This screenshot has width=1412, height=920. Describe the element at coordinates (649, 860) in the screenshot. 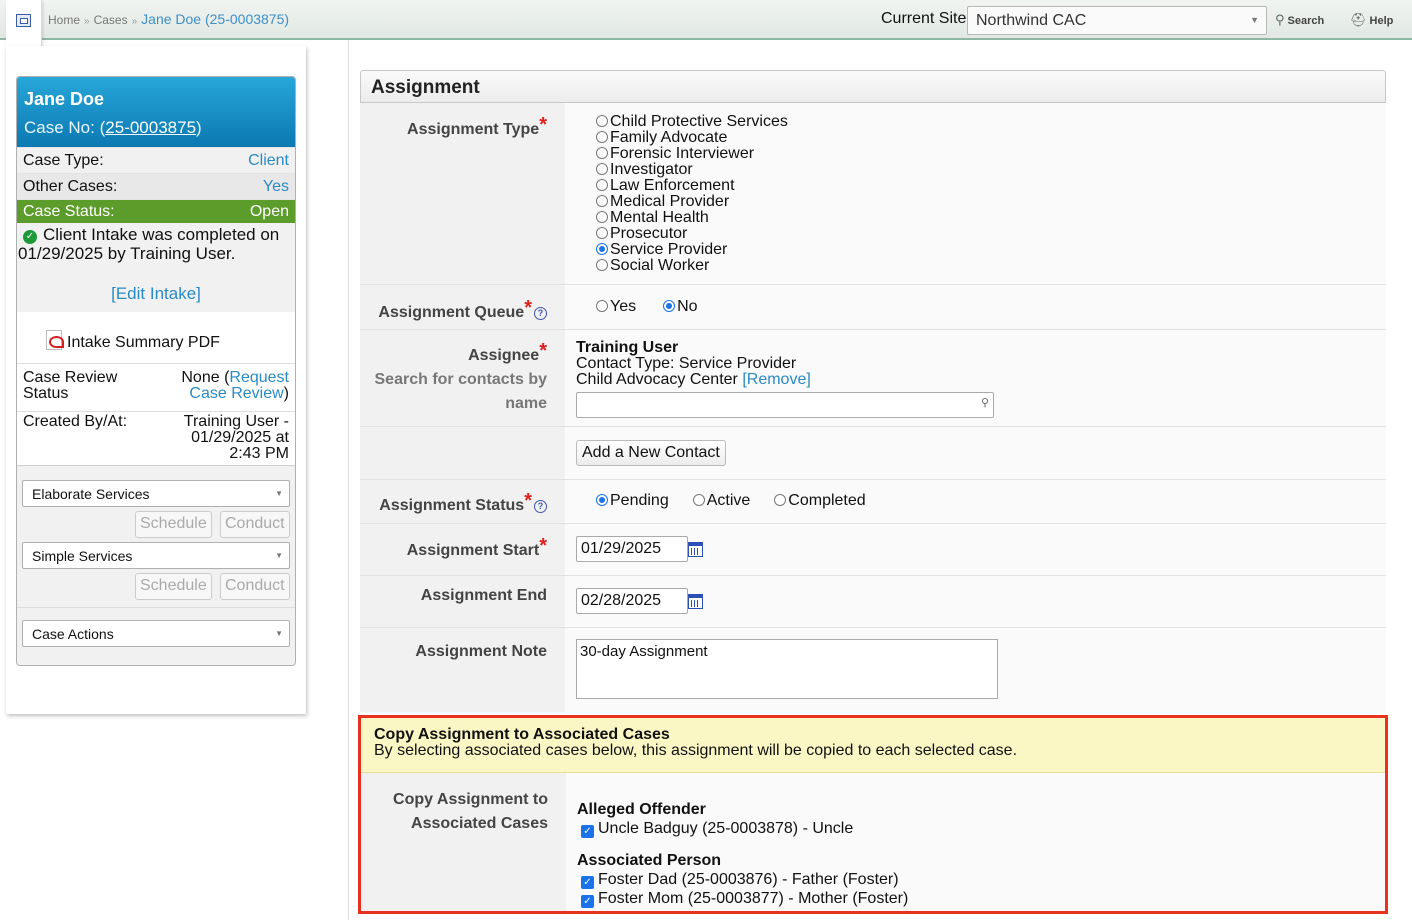

I see `group-title: Associated Person` at that location.